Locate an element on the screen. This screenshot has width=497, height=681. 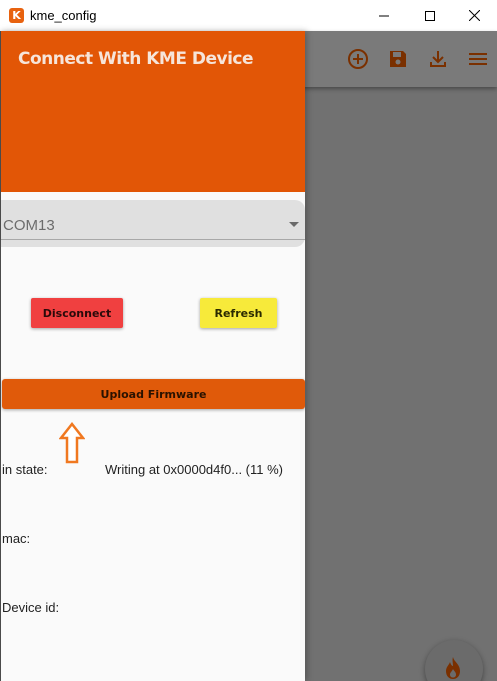
refresh-button: Refresh is located at coordinates (238, 313).